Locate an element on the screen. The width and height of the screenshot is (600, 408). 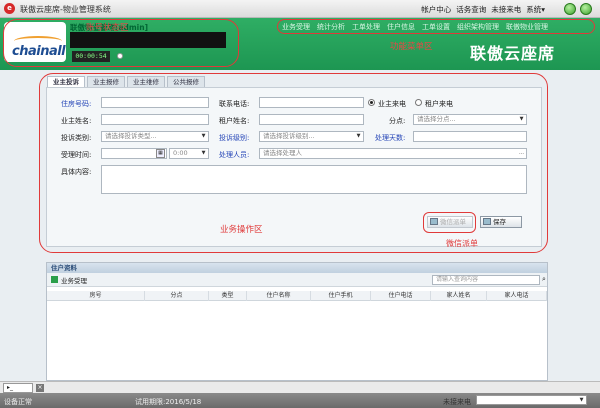
col-family-phone: 家人电话 is located at coordinates (517, 296).